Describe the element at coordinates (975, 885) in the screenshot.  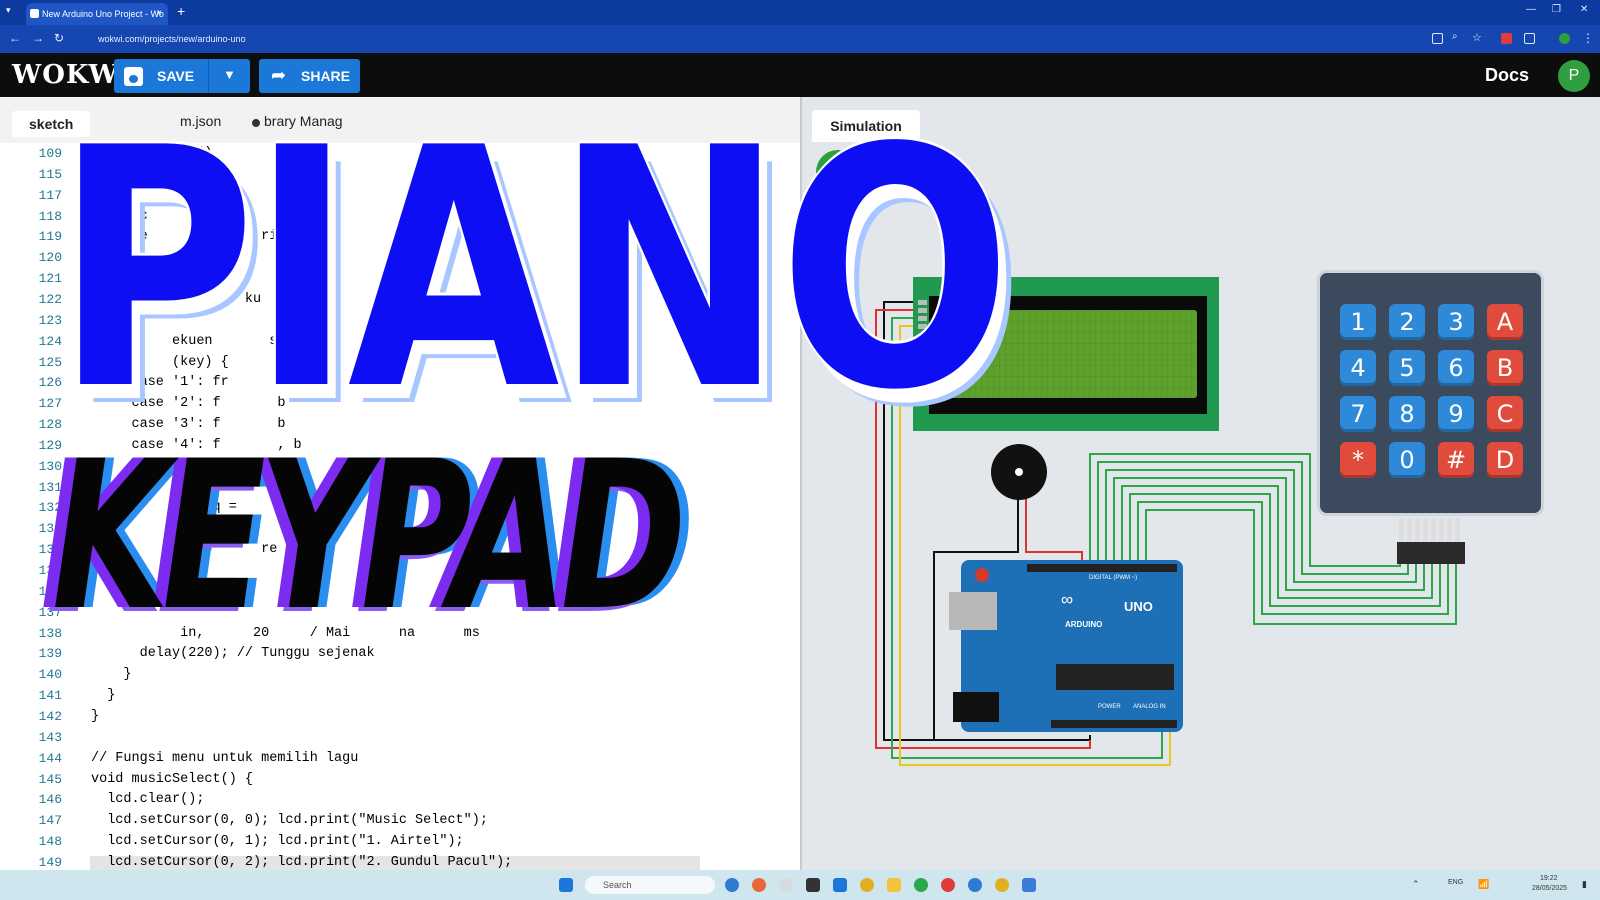
I see `chrome-profile-3-icon` at that location.